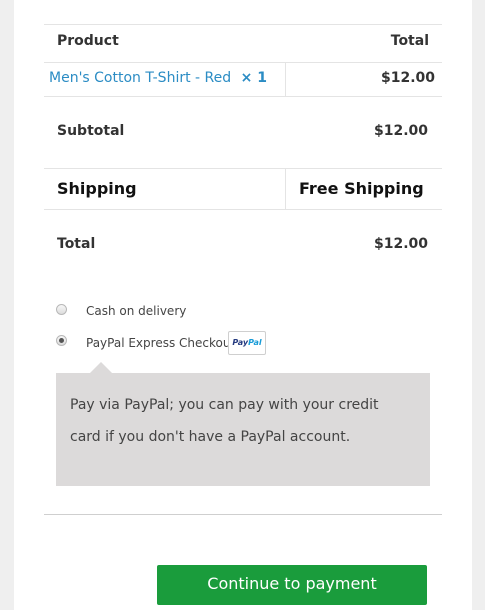 The height and width of the screenshot is (610, 485). What do you see at coordinates (61, 309) in the screenshot?
I see `cash-on-delivery-radio` at bounding box center [61, 309].